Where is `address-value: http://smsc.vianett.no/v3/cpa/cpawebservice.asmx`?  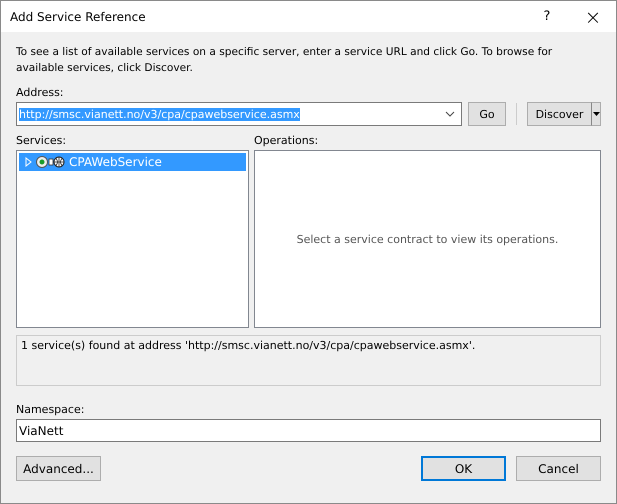
address-value: http://smsc.vianett.no/v3/cpa/cpawebservice.asmx is located at coordinates (159, 114).